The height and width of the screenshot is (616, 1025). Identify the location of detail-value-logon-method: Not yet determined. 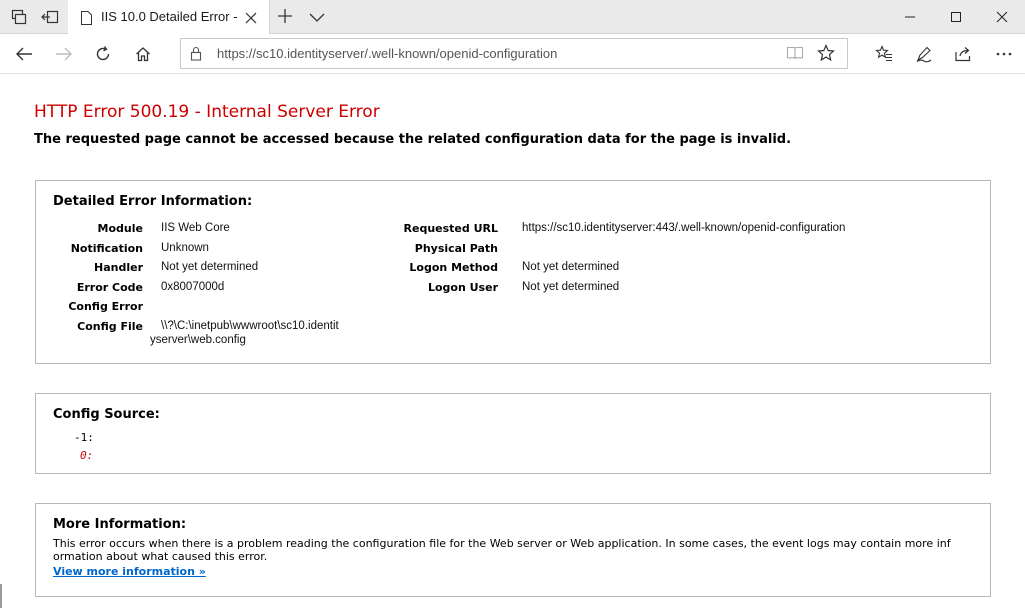
(571, 267).